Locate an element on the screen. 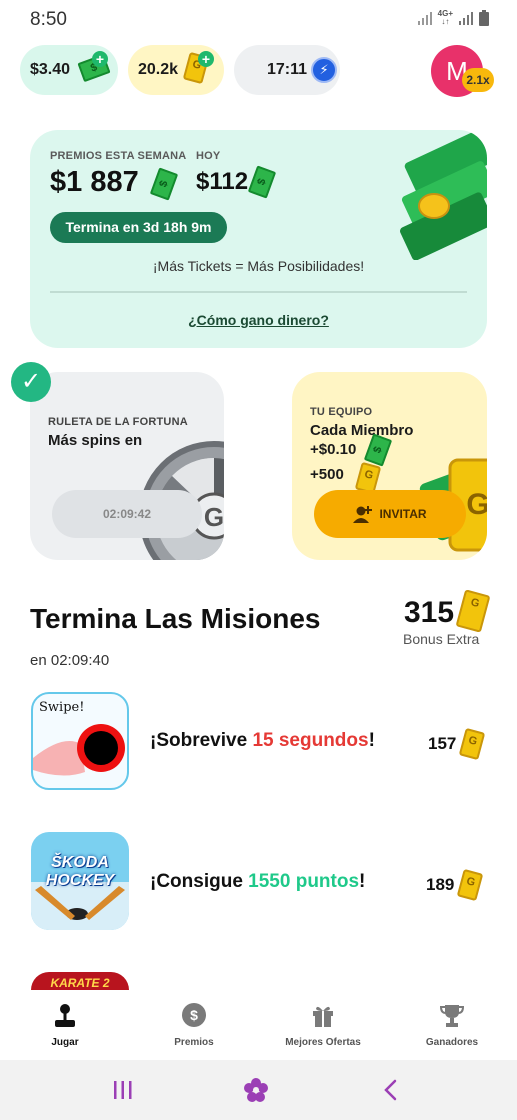  today-label: HOY is located at coordinates (208, 156).